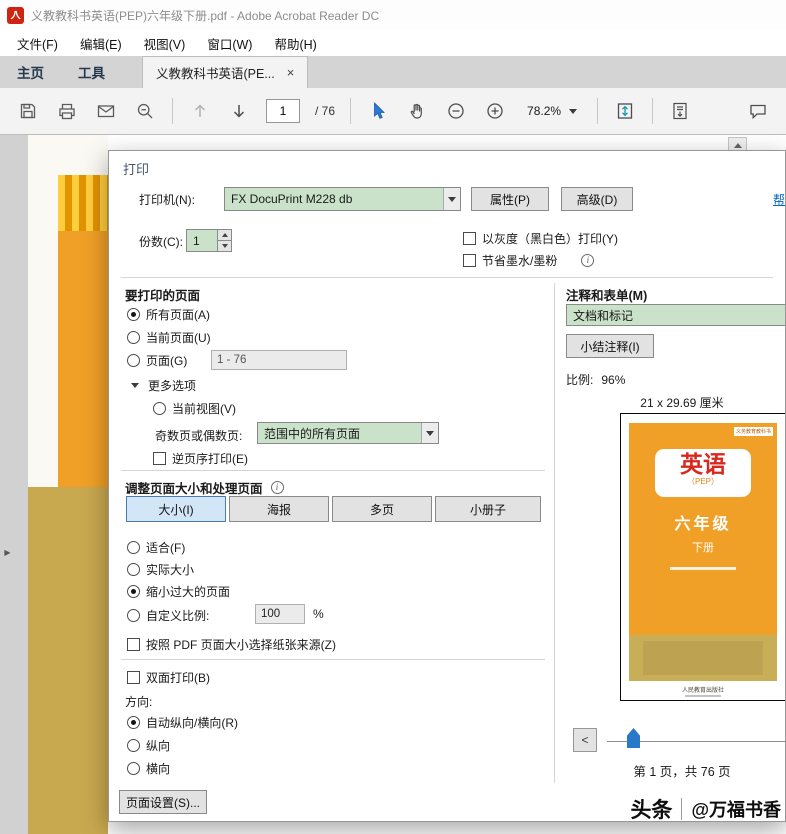 The height and width of the screenshot is (834, 786). I want to click on radio-all-pages: 所有页面(A), so click(168, 314).